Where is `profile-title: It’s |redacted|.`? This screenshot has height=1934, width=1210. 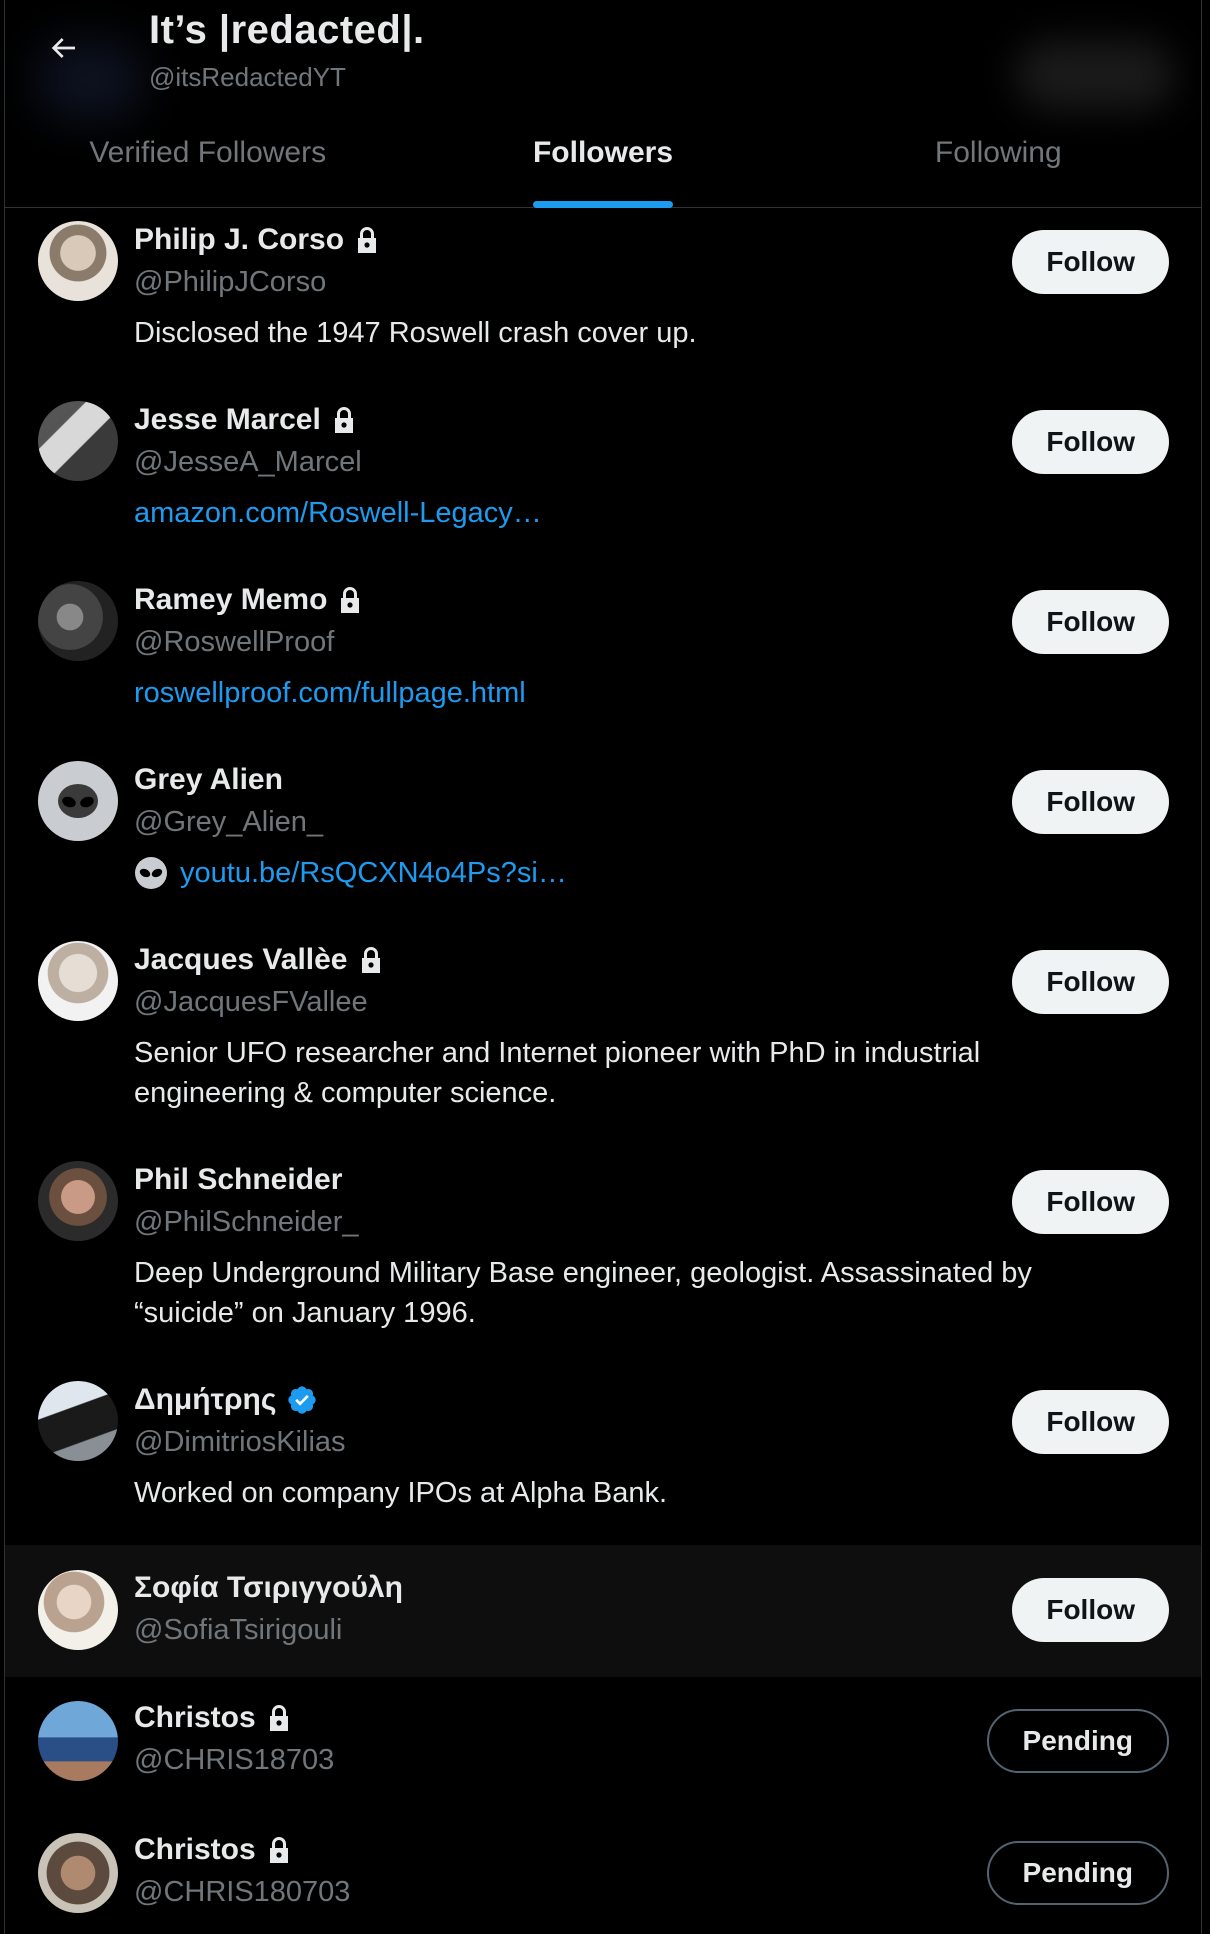
profile-title: It’s |redacted|. is located at coordinates (287, 30).